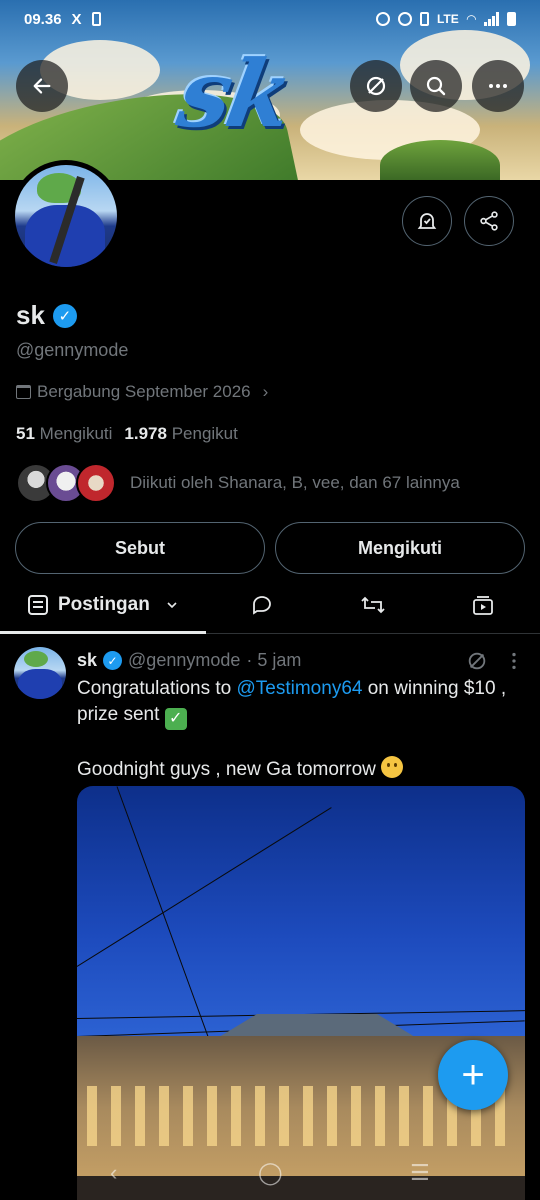 Image resolution: width=540 pixels, height=1200 pixels. I want to click on grok-button, so click(376, 86).